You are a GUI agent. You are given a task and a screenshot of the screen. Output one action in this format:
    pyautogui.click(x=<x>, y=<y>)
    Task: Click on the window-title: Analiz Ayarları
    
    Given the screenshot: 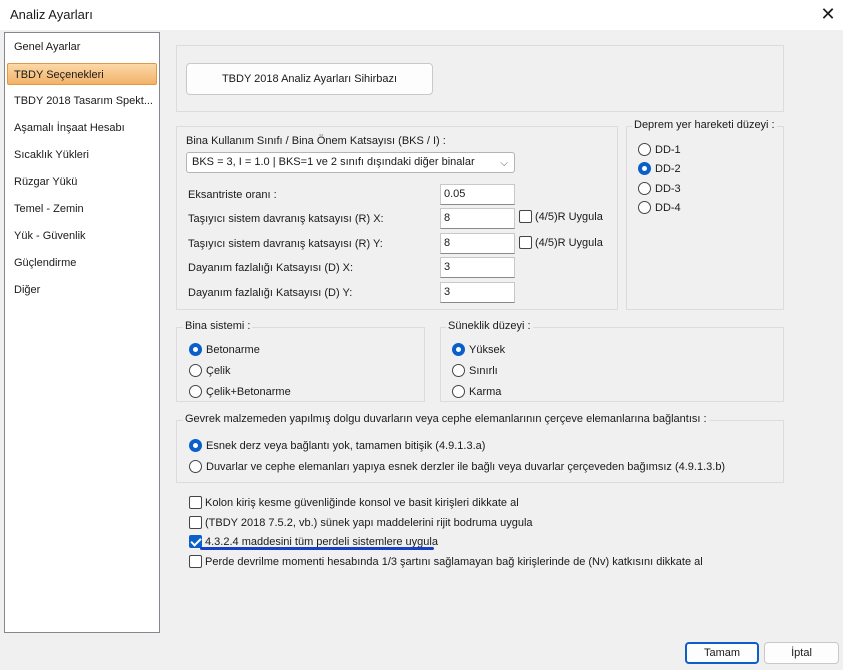 What is the action you would take?
    pyautogui.click(x=51, y=14)
    